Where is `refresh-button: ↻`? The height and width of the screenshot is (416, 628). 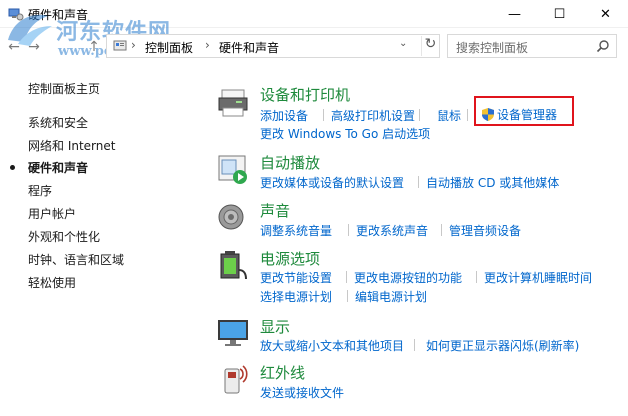
refresh-button: ↻ is located at coordinates (430, 46).